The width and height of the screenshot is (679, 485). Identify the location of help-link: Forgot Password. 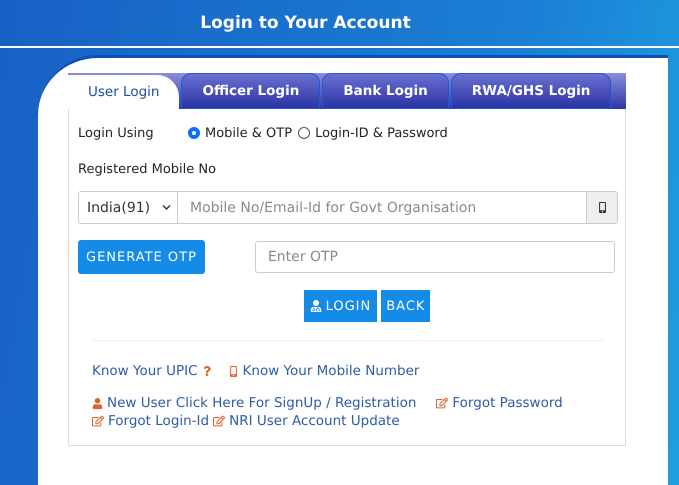
(499, 403).